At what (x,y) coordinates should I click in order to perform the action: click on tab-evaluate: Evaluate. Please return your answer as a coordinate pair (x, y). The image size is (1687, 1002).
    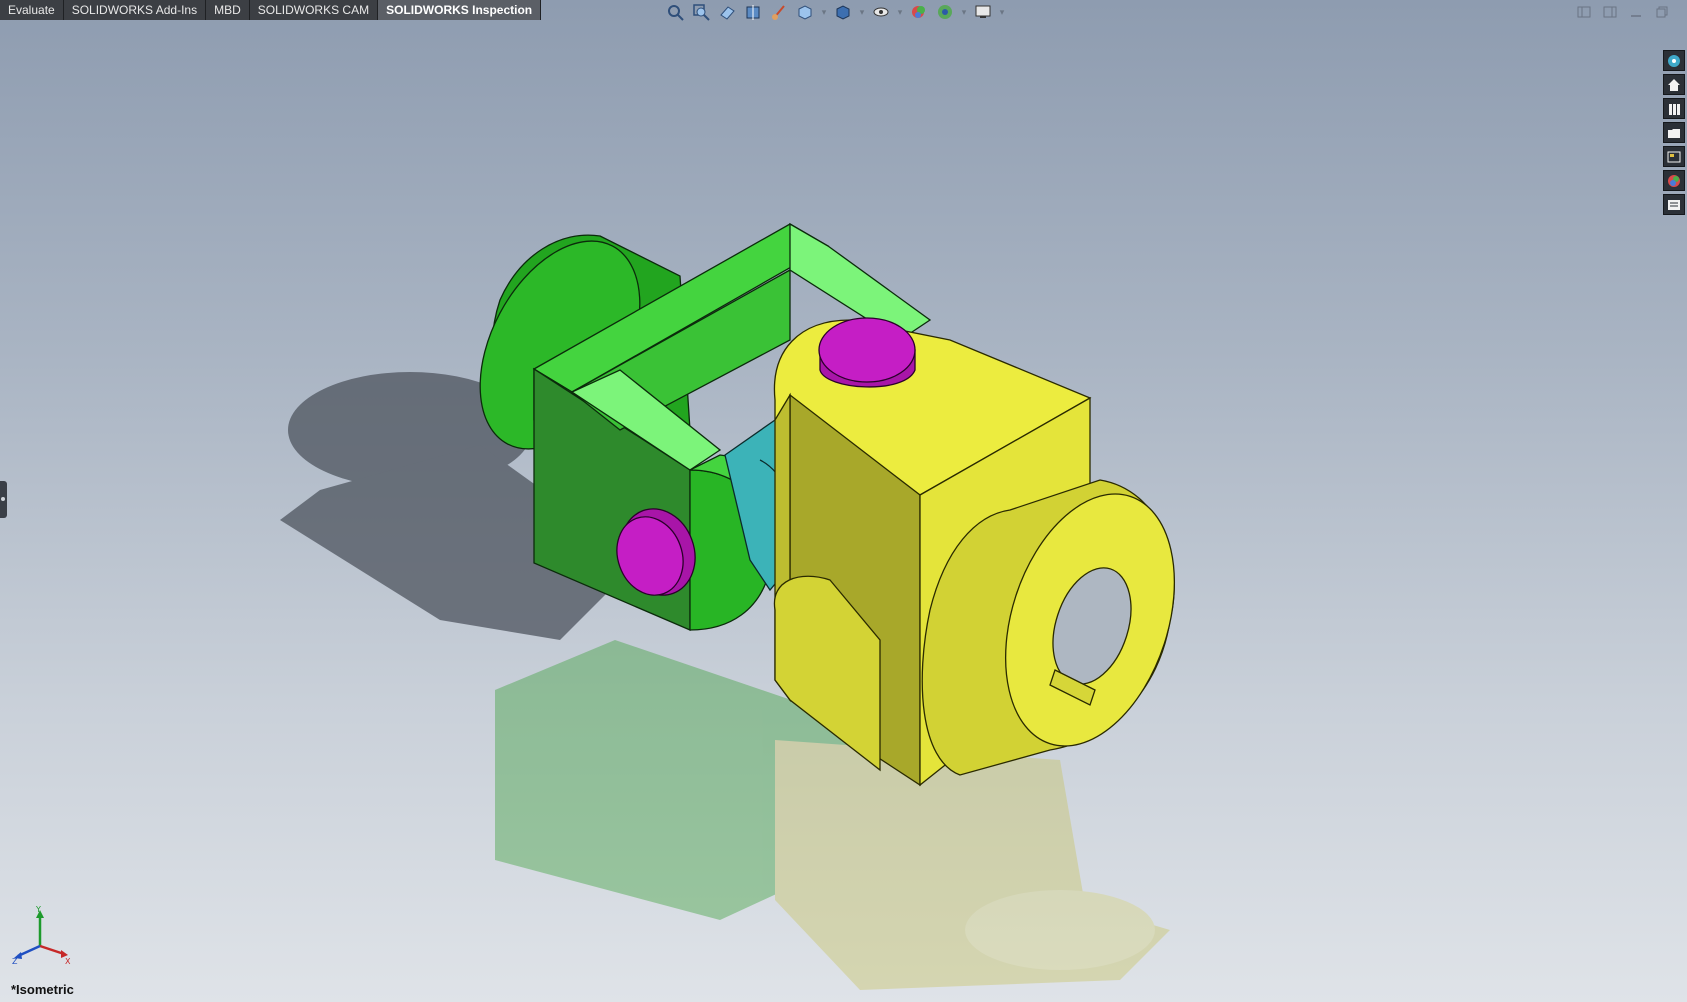
    Looking at the image, I should click on (32, 10).